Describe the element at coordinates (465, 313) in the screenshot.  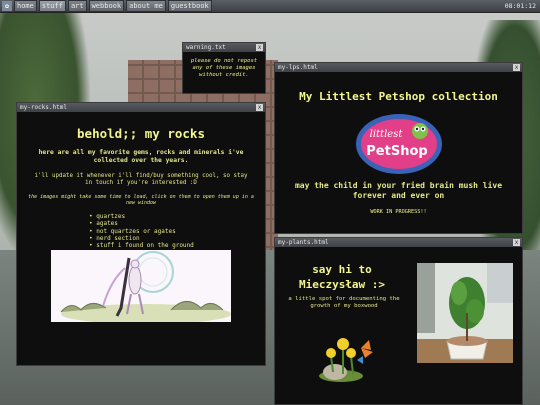
I see `boxwood-photo` at that location.